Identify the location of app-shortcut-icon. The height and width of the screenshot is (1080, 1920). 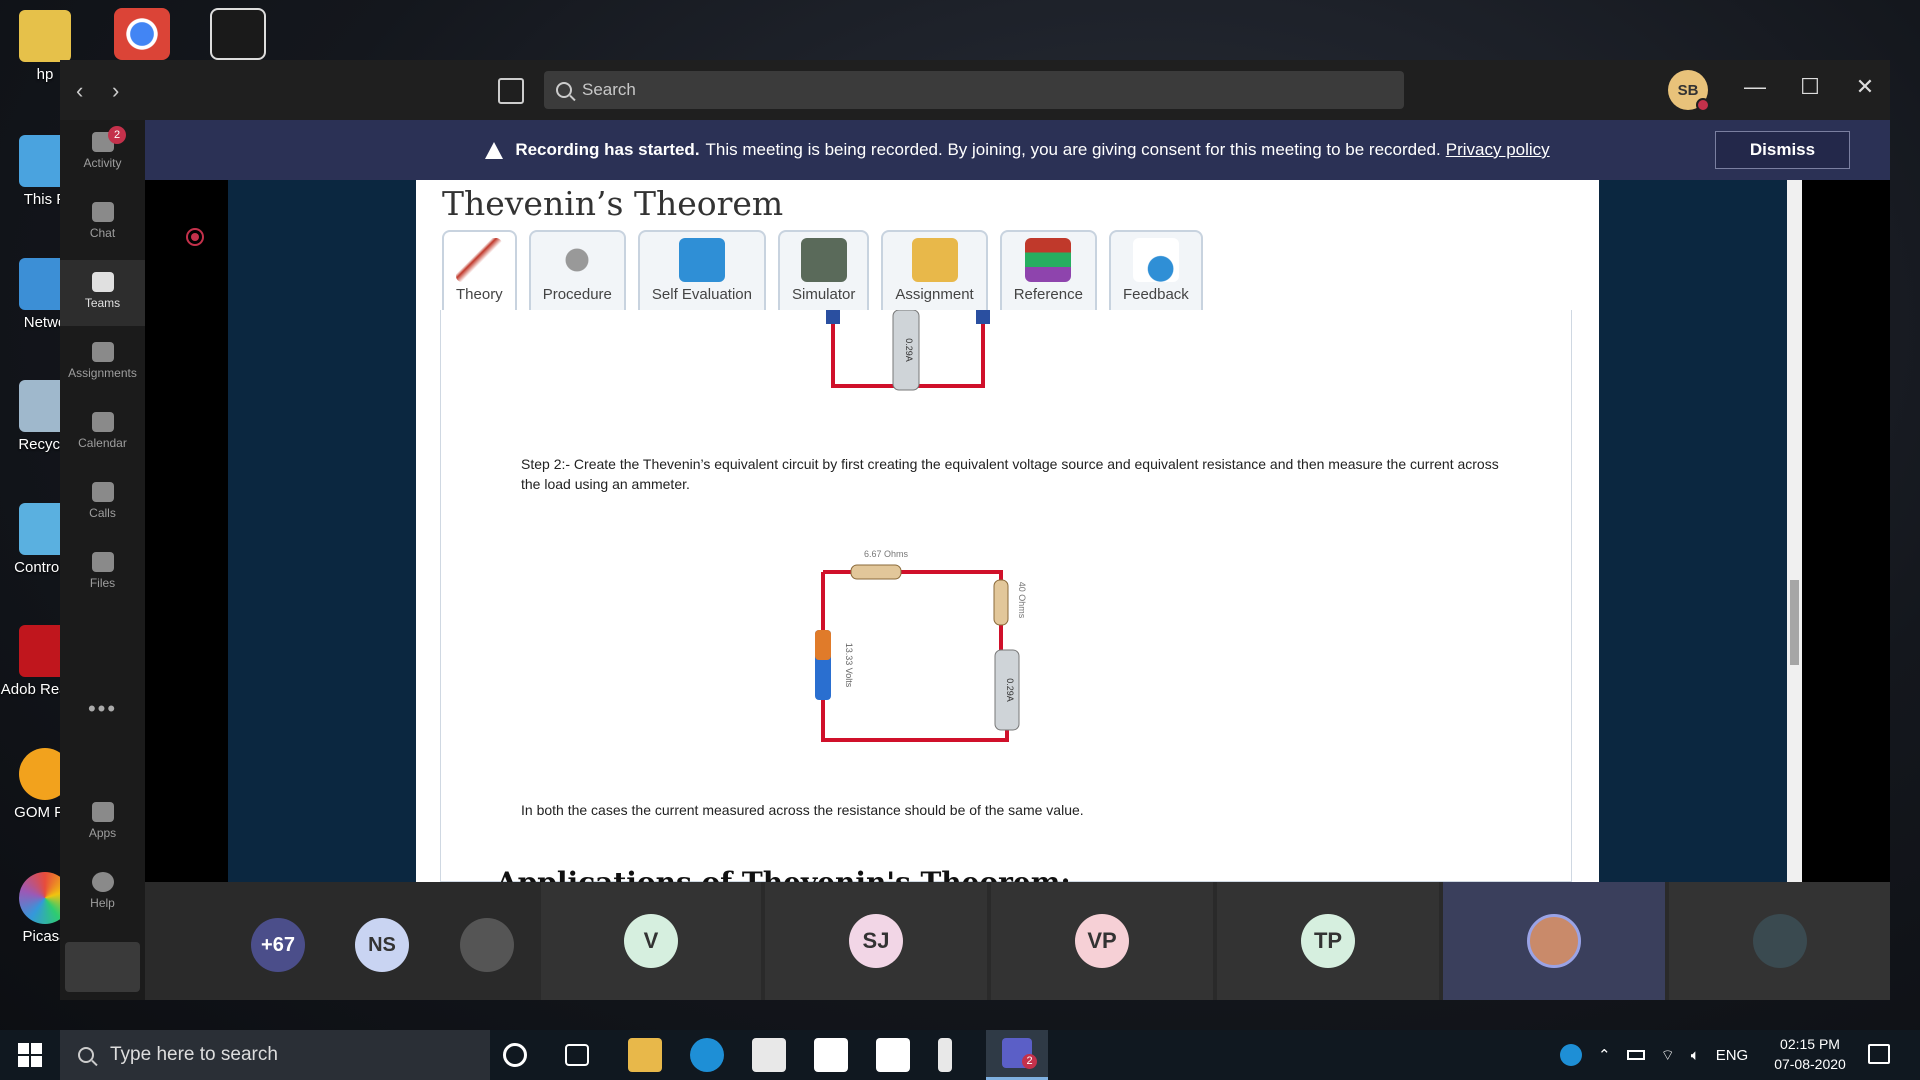
(238, 34).